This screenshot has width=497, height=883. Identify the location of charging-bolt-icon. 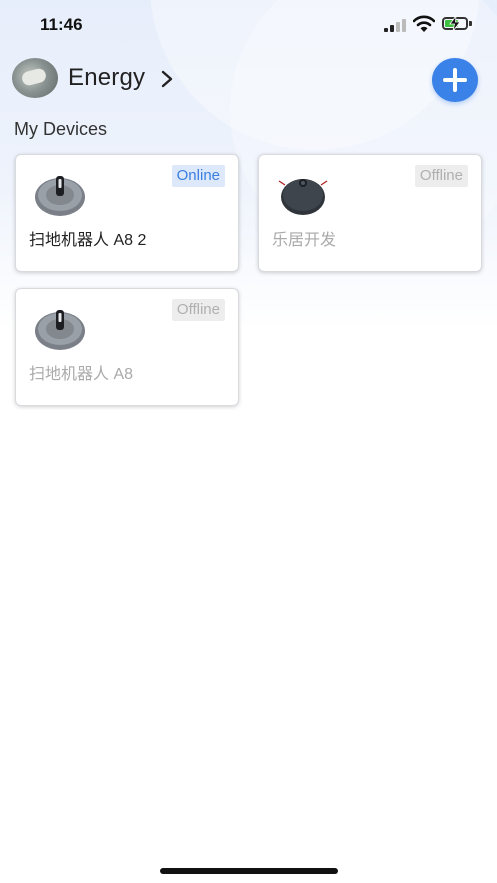
(455, 23).